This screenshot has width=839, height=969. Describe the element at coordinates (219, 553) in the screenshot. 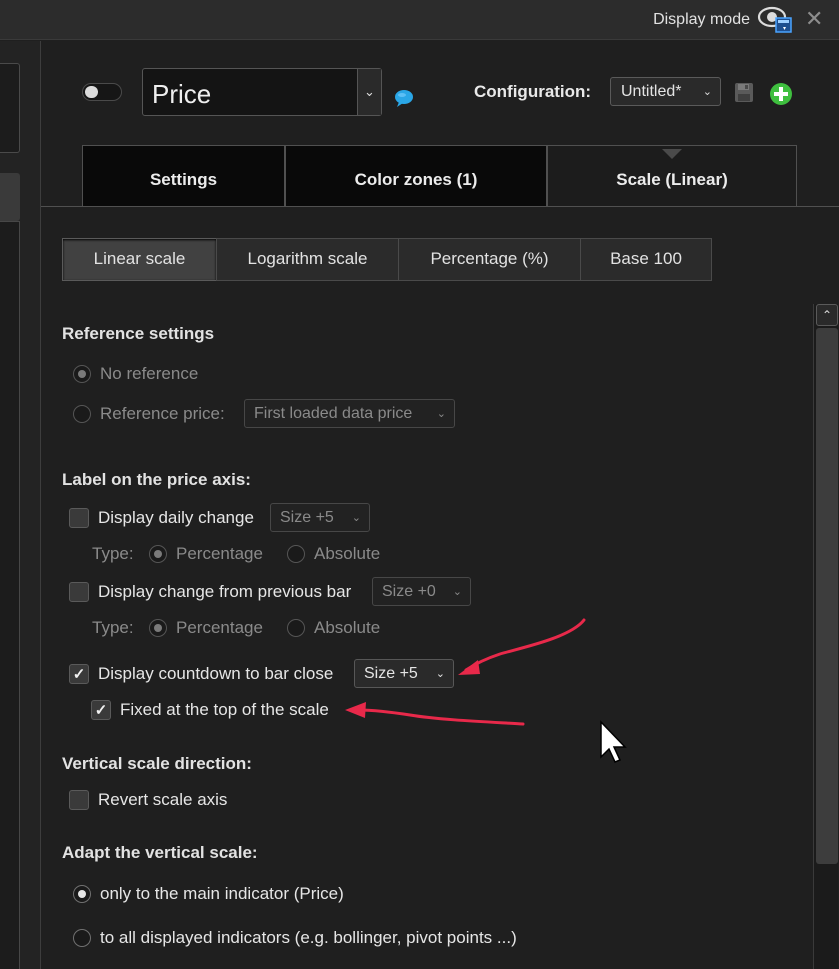

I see `daily-change-percentage-label: Percentage` at that location.